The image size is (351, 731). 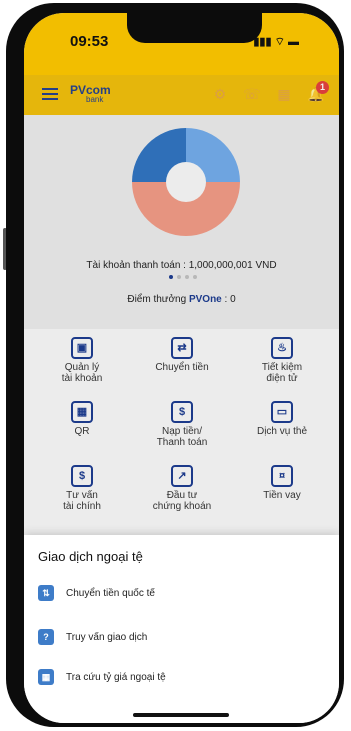 I want to click on grid-item-label: Tiền vay, so click(x=282, y=495).